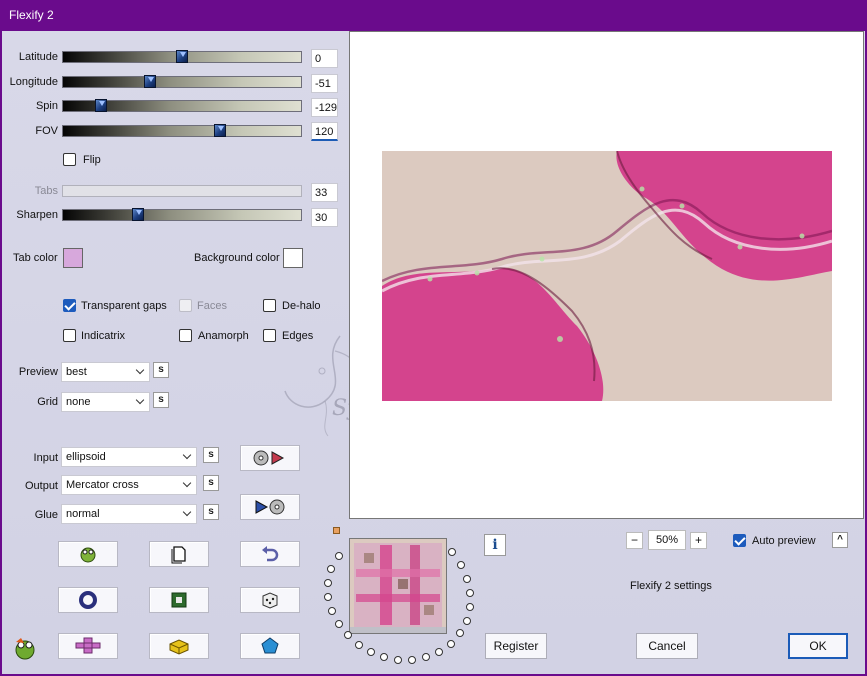 Image resolution: width=867 pixels, height=676 pixels. What do you see at coordinates (33, 82) in the screenshot?
I see `longitude-label: Longitude` at bounding box center [33, 82].